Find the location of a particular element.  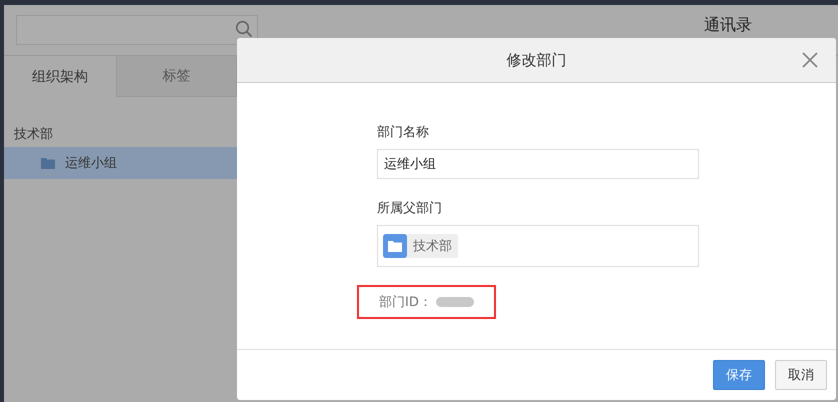

text-field: 运维小组 is located at coordinates (538, 164).